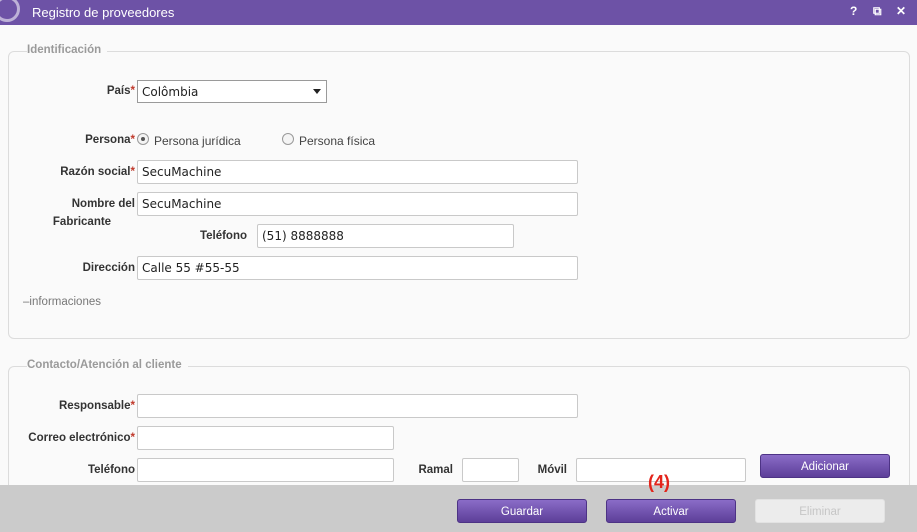 The height and width of the screenshot is (532, 917). I want to click on telefono-label: Teléfono, so click(223, 236).